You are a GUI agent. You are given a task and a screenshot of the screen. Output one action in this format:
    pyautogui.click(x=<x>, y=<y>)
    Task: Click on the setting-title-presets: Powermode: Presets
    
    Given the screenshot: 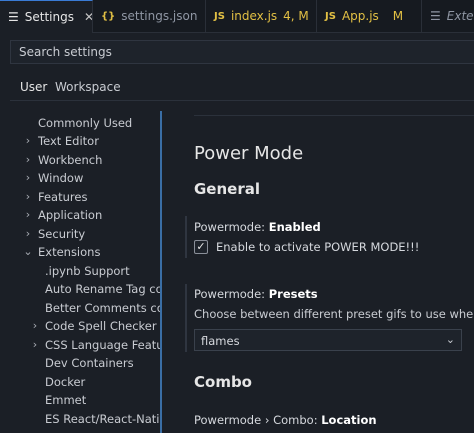 What is the action you would take?
    pyautogui.click(x=256, y=294)
    